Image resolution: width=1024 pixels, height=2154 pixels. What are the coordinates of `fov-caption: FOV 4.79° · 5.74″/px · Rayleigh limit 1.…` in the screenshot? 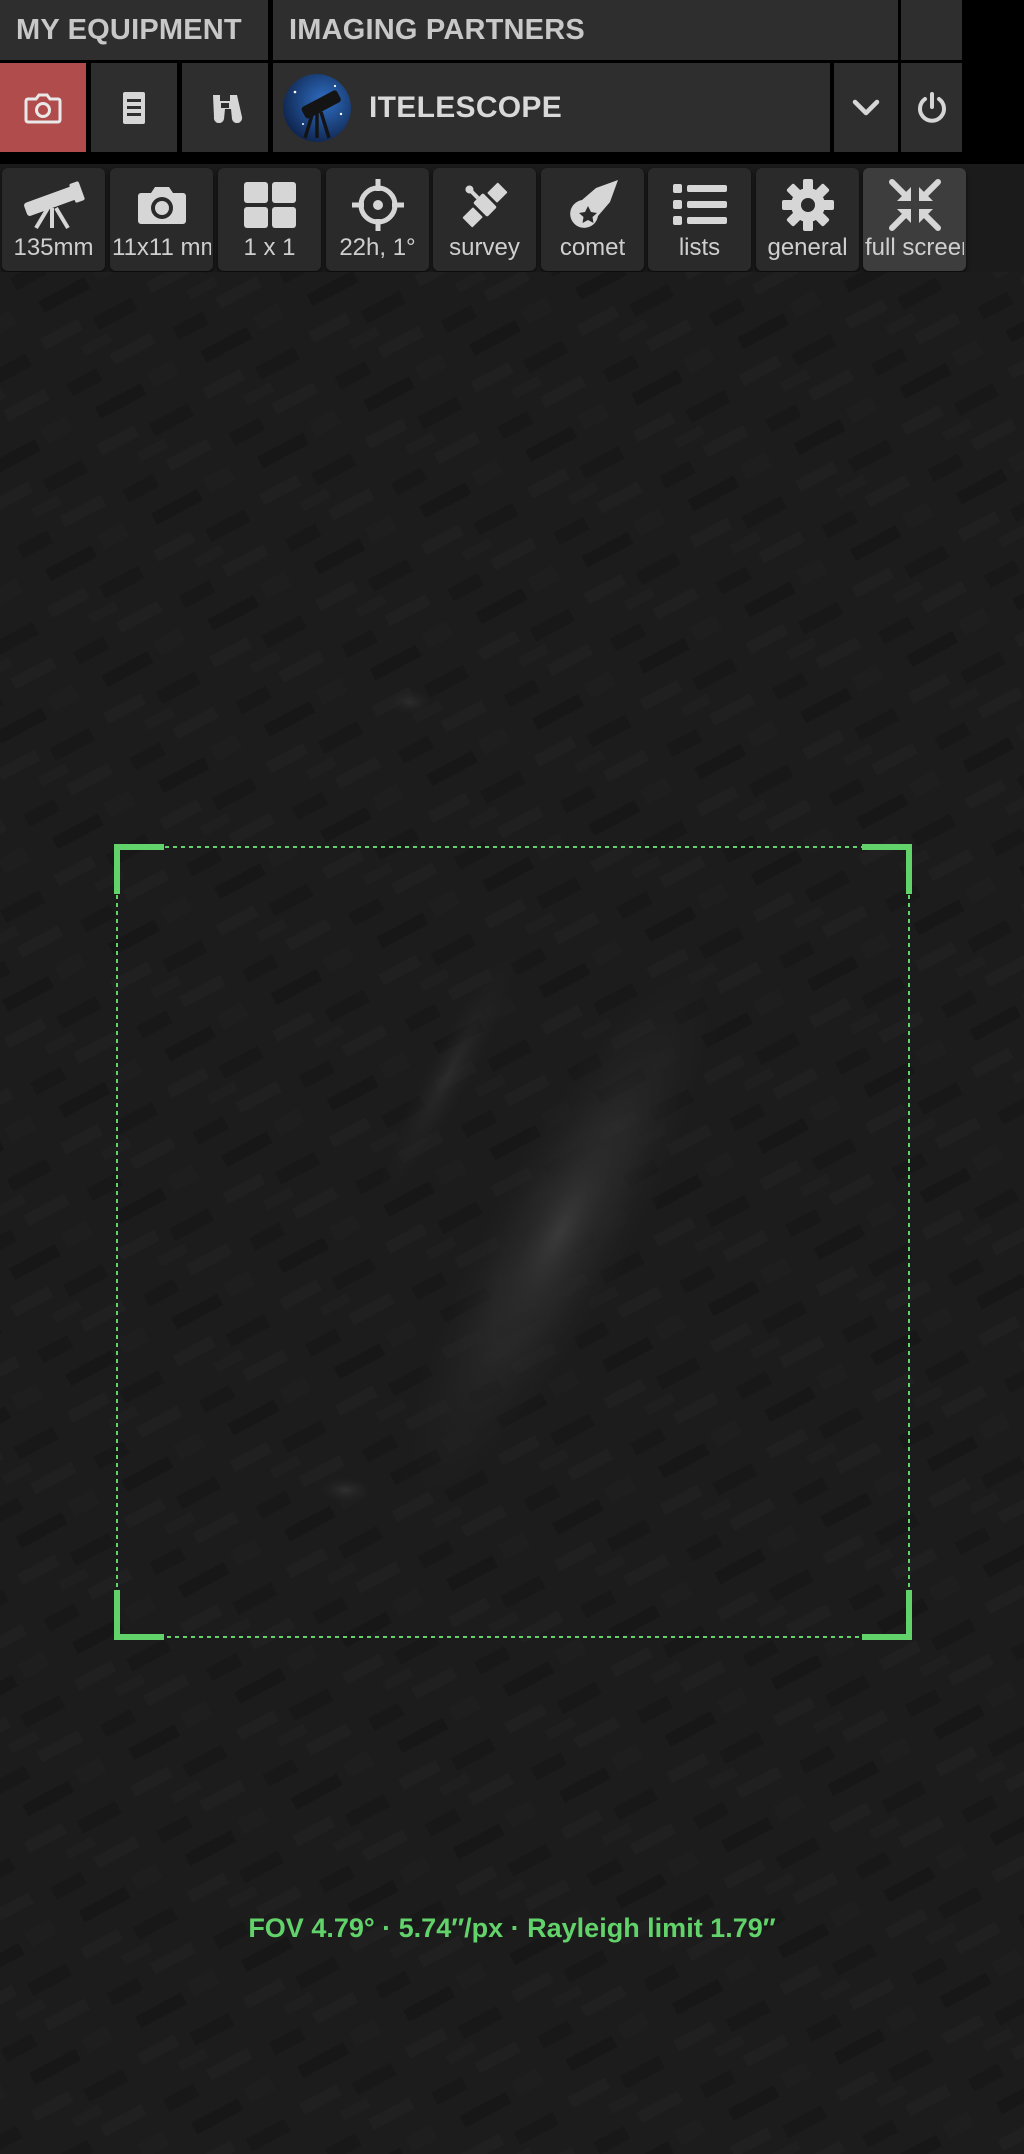 It's located at (512, 1928).